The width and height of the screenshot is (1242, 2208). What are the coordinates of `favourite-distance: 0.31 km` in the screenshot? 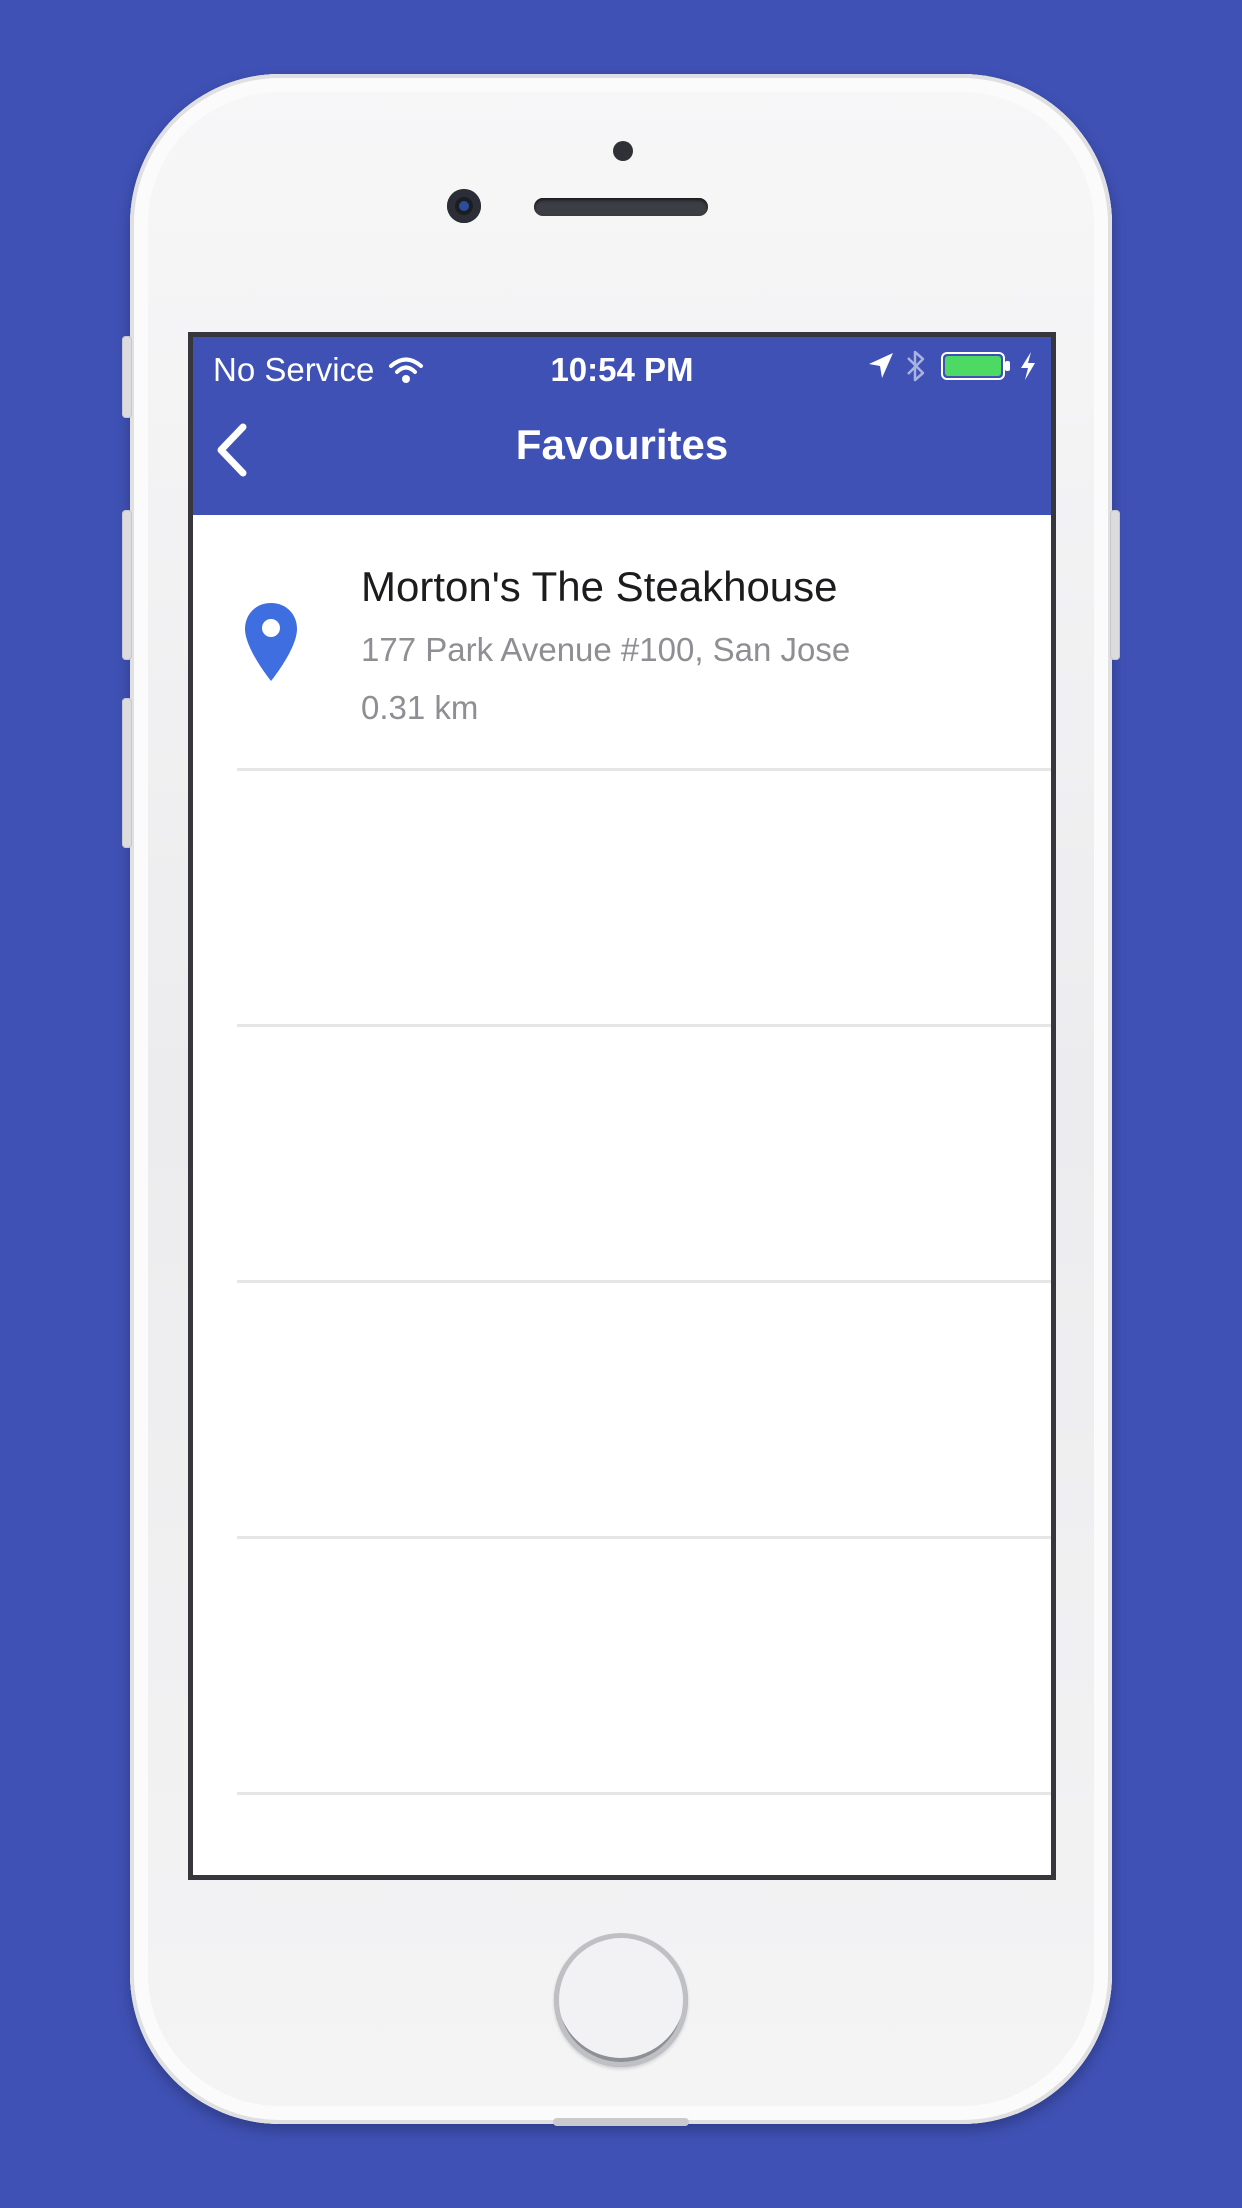 It's located at (420, 707).